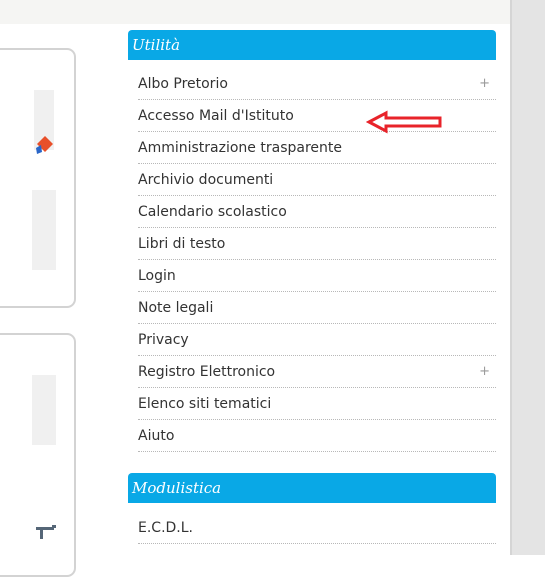  What do you see at coordinates (176, 308) in the screenshot?
I see `menu-item-label: Note legali` at bounding box center [176, 308].